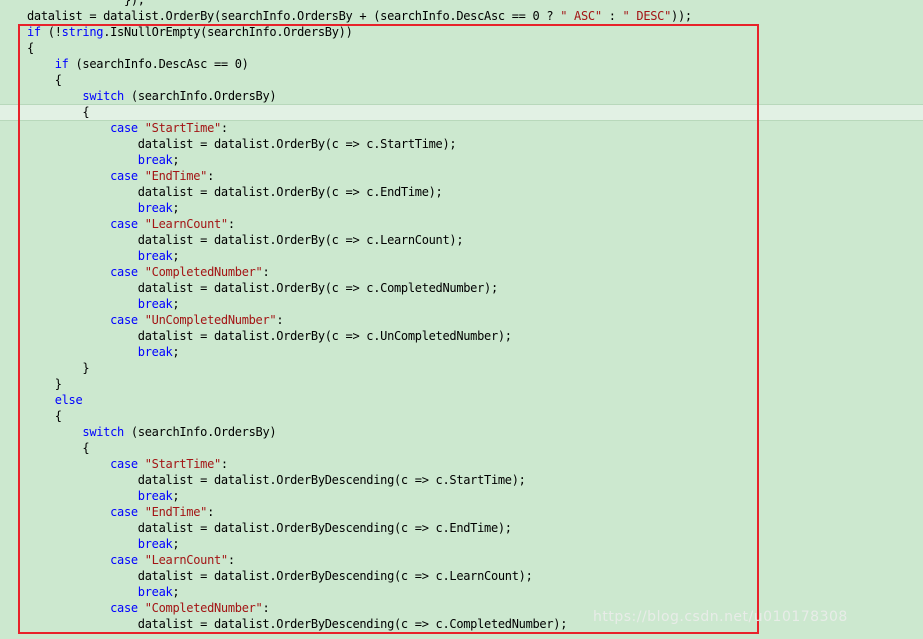 This screenshot has height=639, width=923. I want to click on code-string: " ASC", so click(581, 16).